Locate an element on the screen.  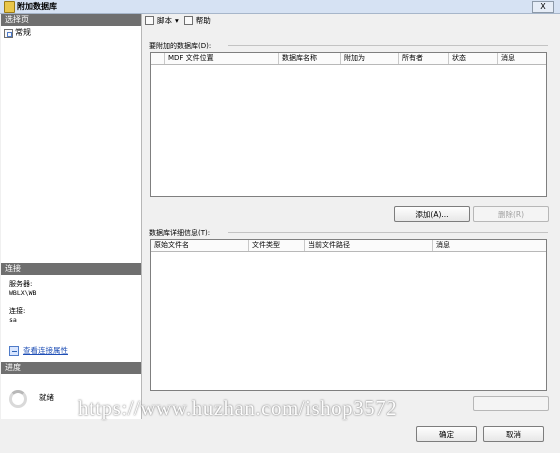
attach-databases-label: 要附加的数据库(D): is located at coordinates (180, 46).